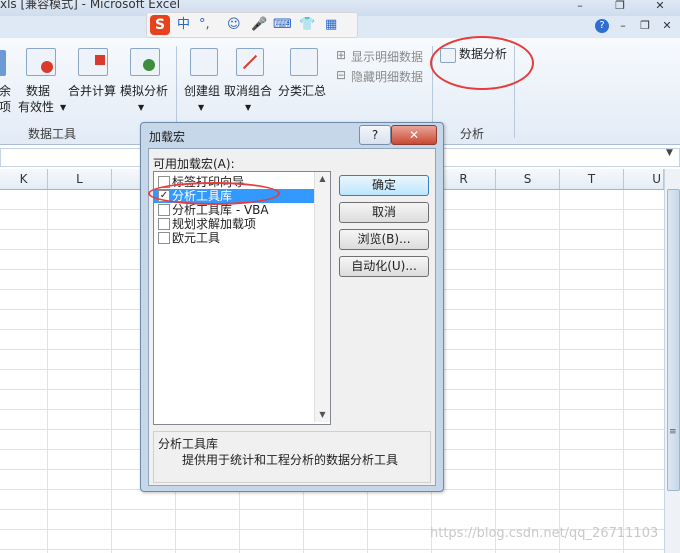  What do you see at coordinates (669, 153) in the screenshot?
I see `expand-formula-icon: ▼` at bounding box center [669, 153].